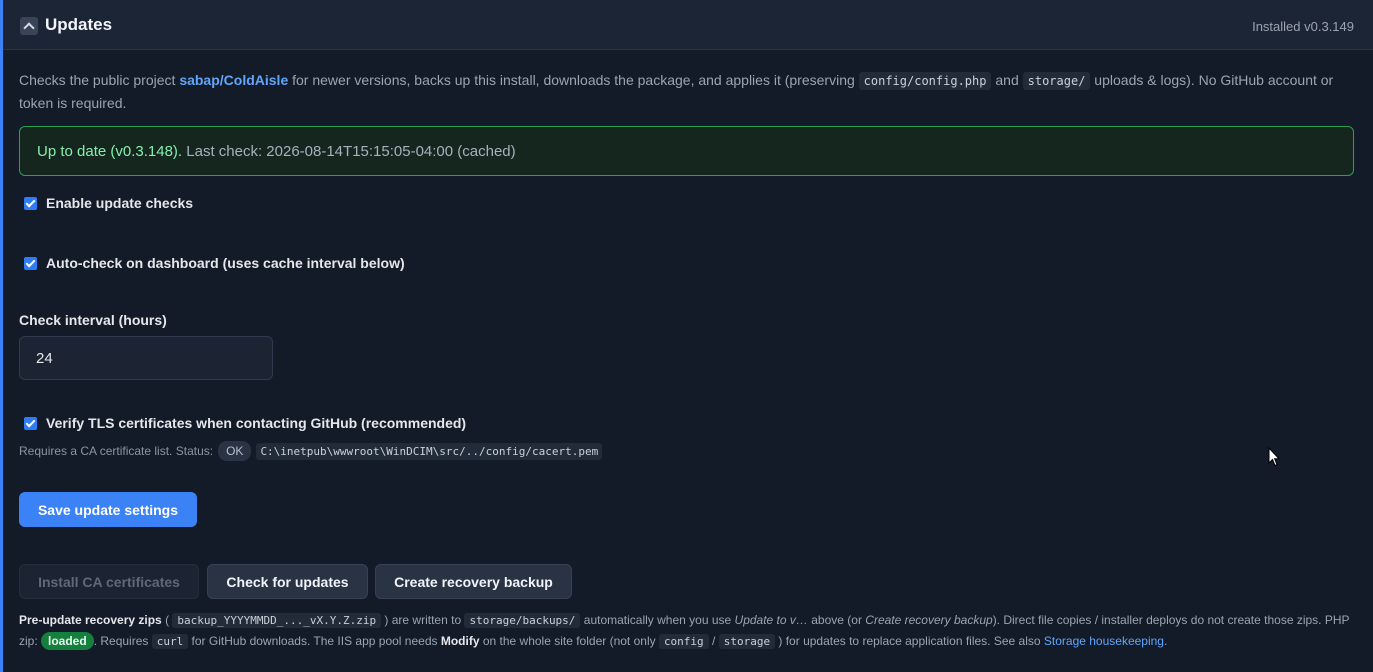 This screenshot has width=1373, height=672. What do you see at coordinates (167, 620) in the screenshot?
I see `footer-part: (` at bounding box center [167, 620].